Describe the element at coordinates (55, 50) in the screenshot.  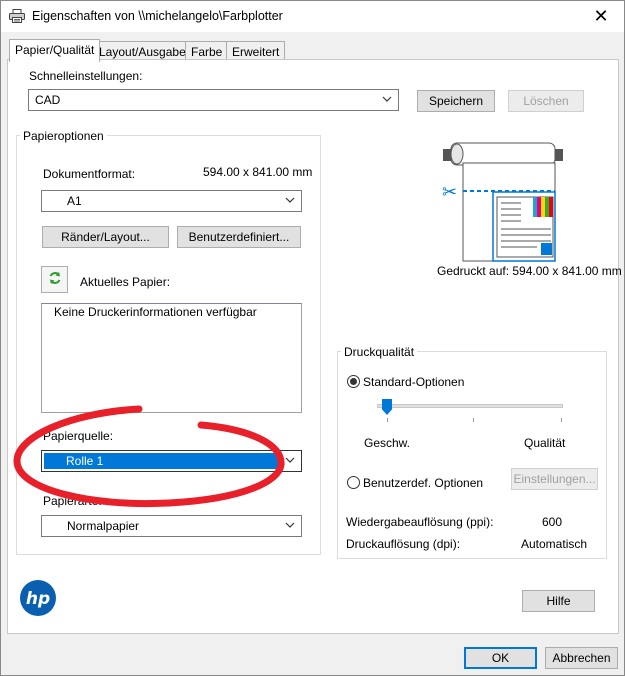
I see `tab-paper-quality: Papier/Qualität` at that location.